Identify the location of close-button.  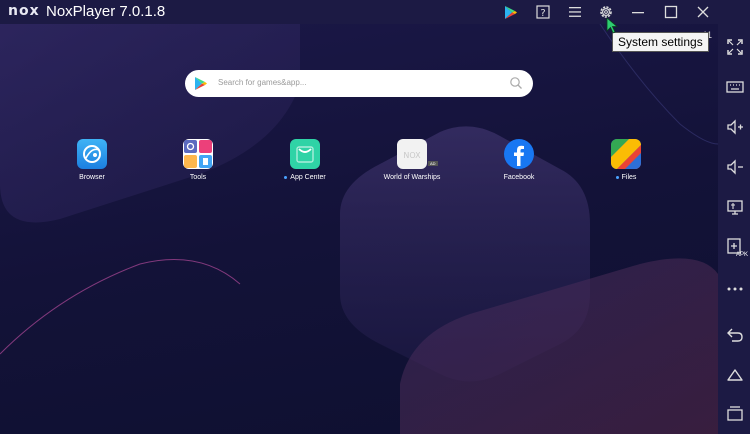
(703, 12).